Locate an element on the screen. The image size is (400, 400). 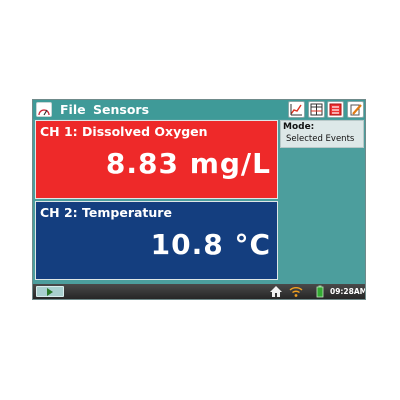
title-bar: File Sensors is located at coordinates (199, 109).